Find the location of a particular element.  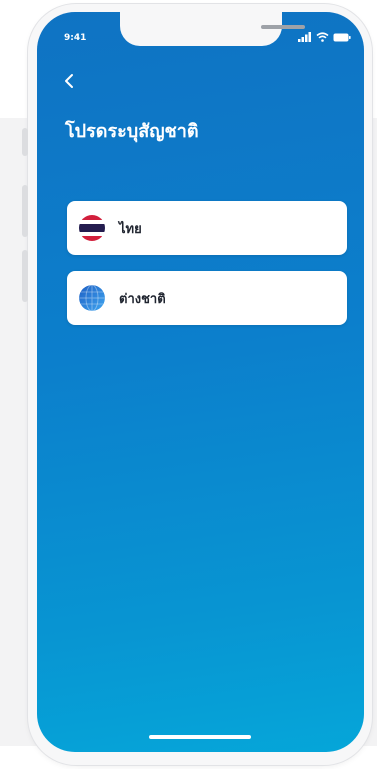

chevron-left-icon is located at coordinates (69, 81).